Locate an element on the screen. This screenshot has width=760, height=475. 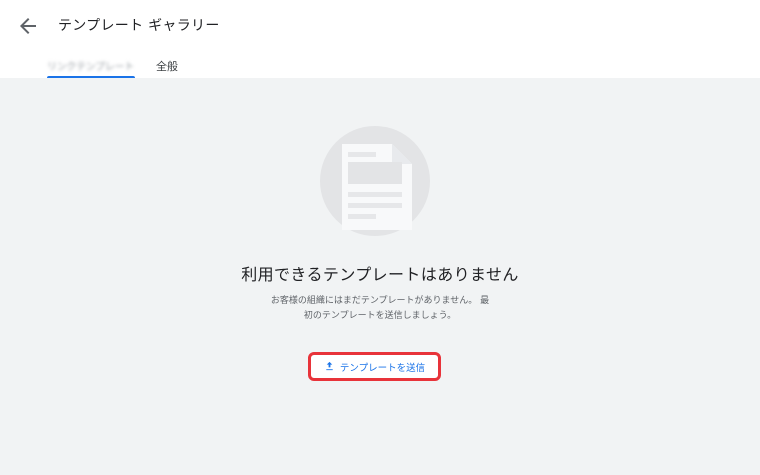
header: テンプレート ギャラリー is located at coordinates (380, 26).